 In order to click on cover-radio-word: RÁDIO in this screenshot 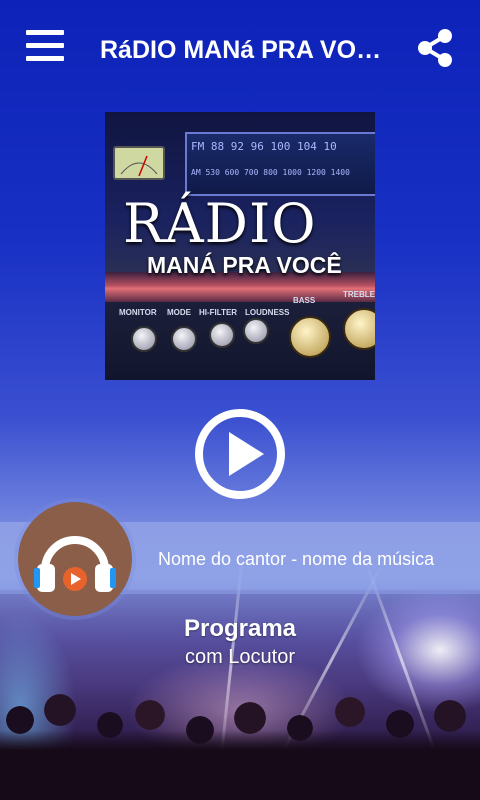, I will do `click(220, 223)`.